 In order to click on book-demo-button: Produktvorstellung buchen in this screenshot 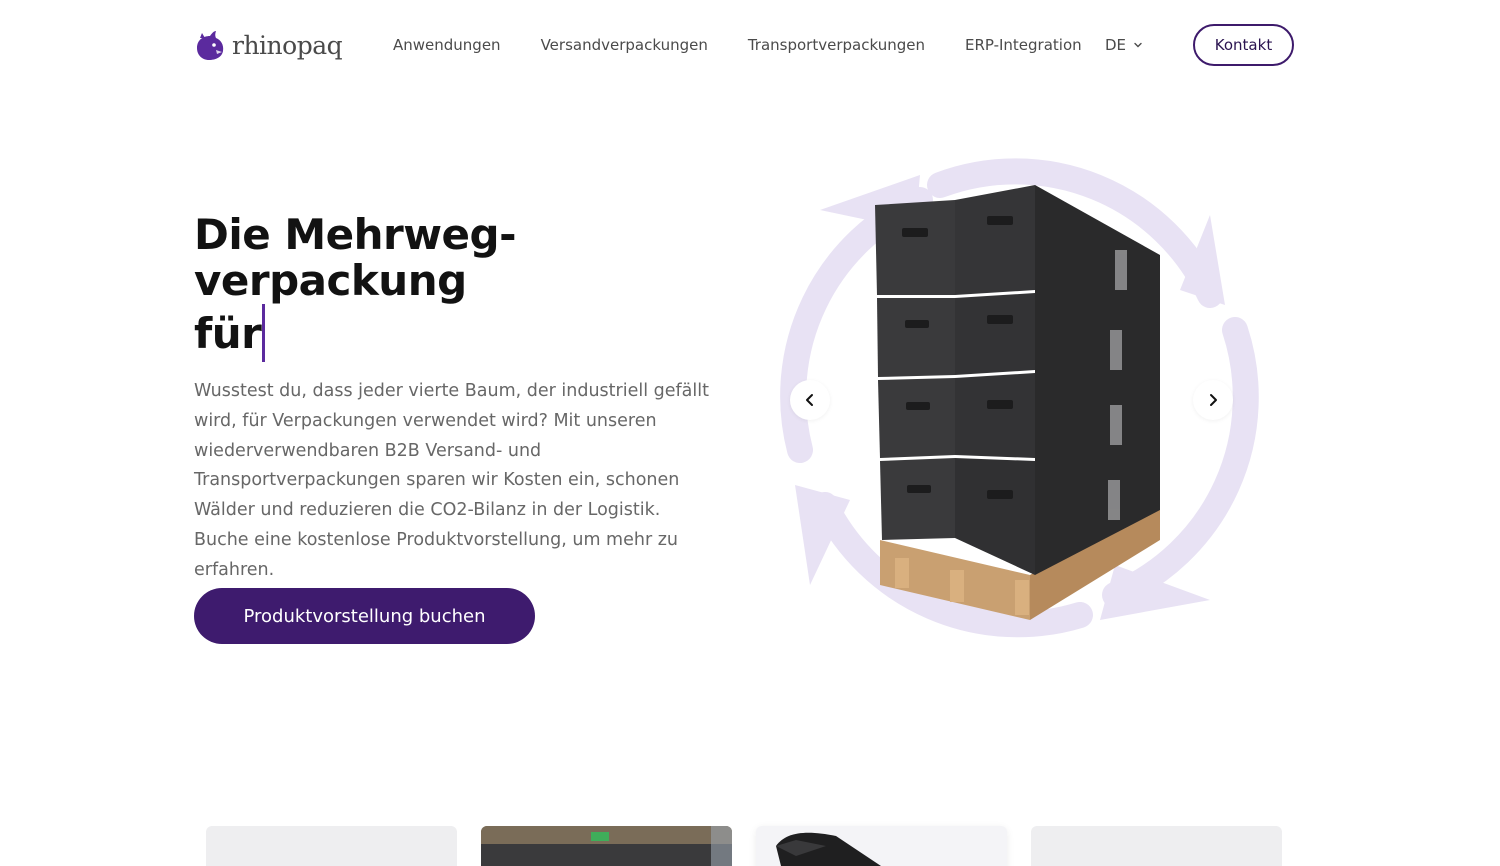, I will do `click(364, 616)`.